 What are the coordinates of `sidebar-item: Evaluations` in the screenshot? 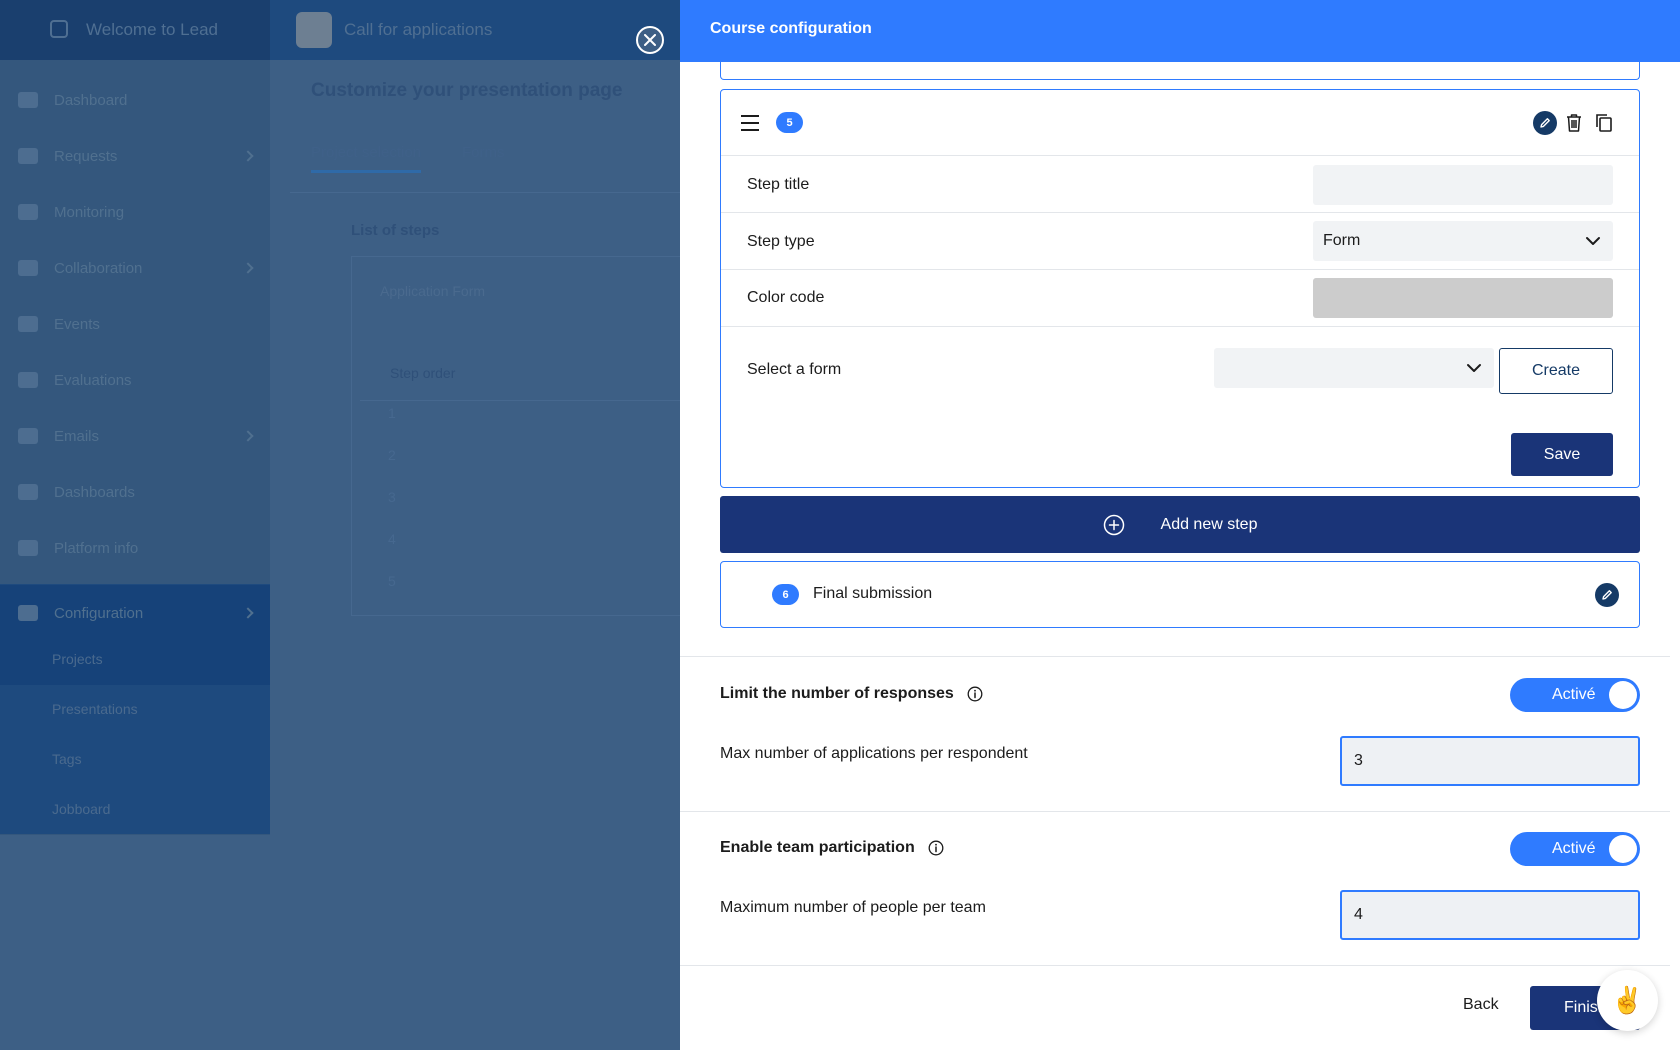 It's located at (135, 380).